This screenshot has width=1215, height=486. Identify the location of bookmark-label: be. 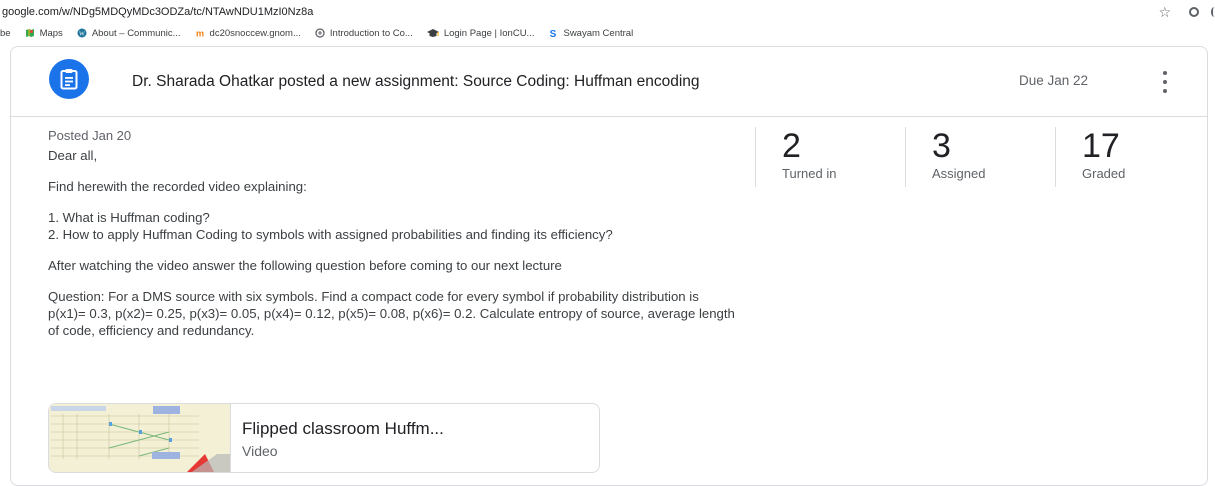
(5, 33).